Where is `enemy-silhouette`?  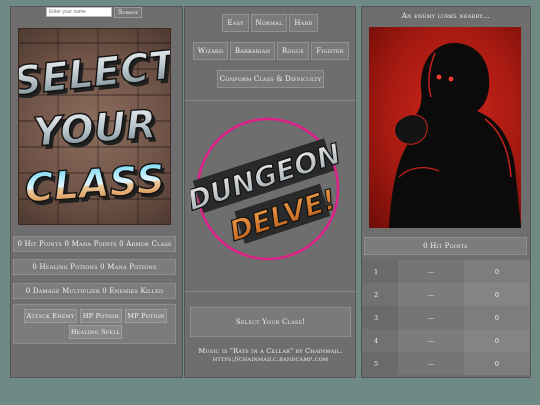
enemy-silhouette is located at coordinates (455, 135).